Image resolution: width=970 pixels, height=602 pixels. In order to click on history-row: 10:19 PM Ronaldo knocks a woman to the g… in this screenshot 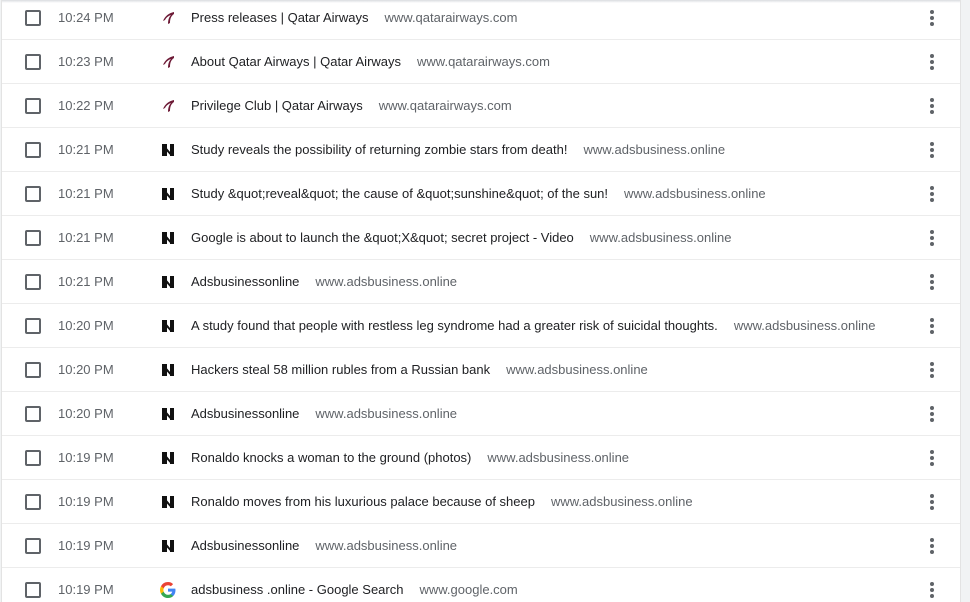, I will do `click(481, 458)`.